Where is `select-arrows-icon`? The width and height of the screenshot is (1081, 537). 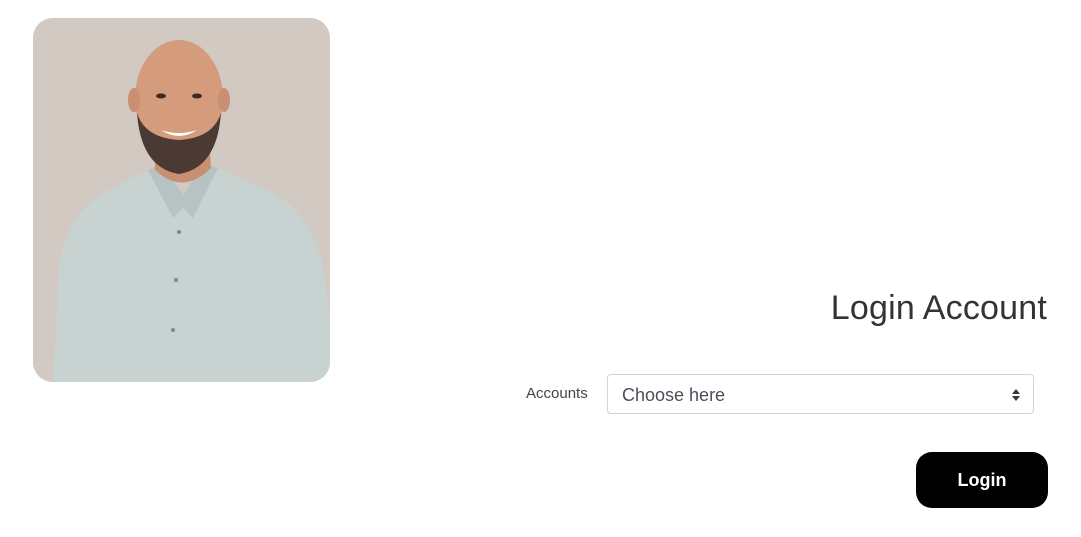
select-arrows-icon is located at coordinates (1016, 395).